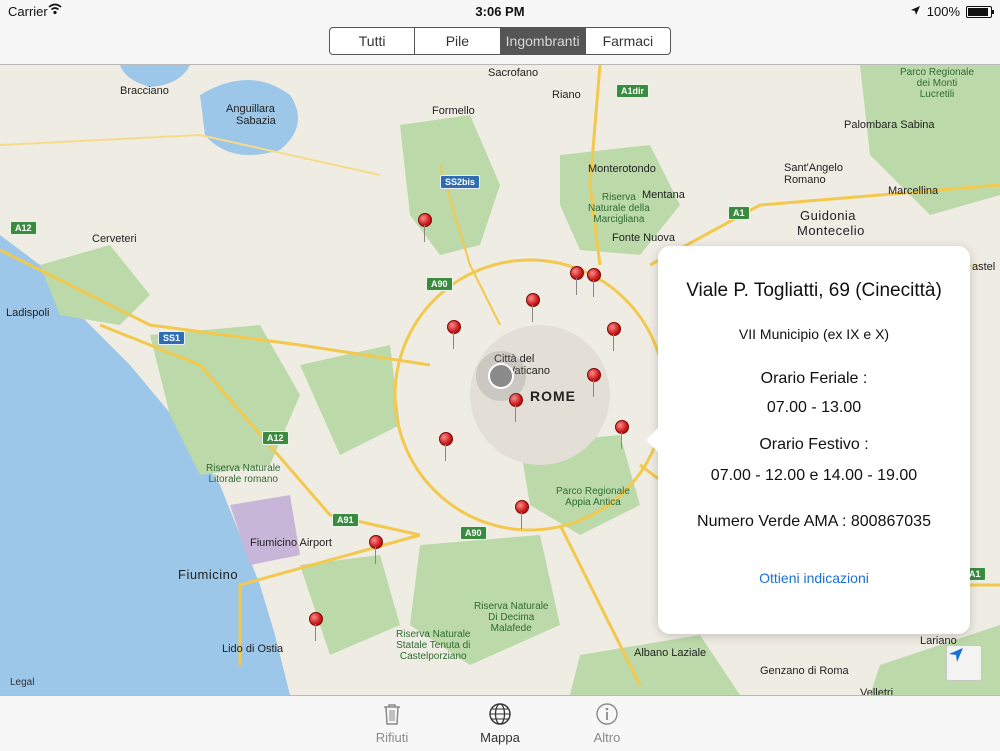 This screenshot has height=751, width=1000. What do you see at coordinates (458, 41) in the screenshot?
I see `segment-pile: Pile` at bounding box center [458, 41].